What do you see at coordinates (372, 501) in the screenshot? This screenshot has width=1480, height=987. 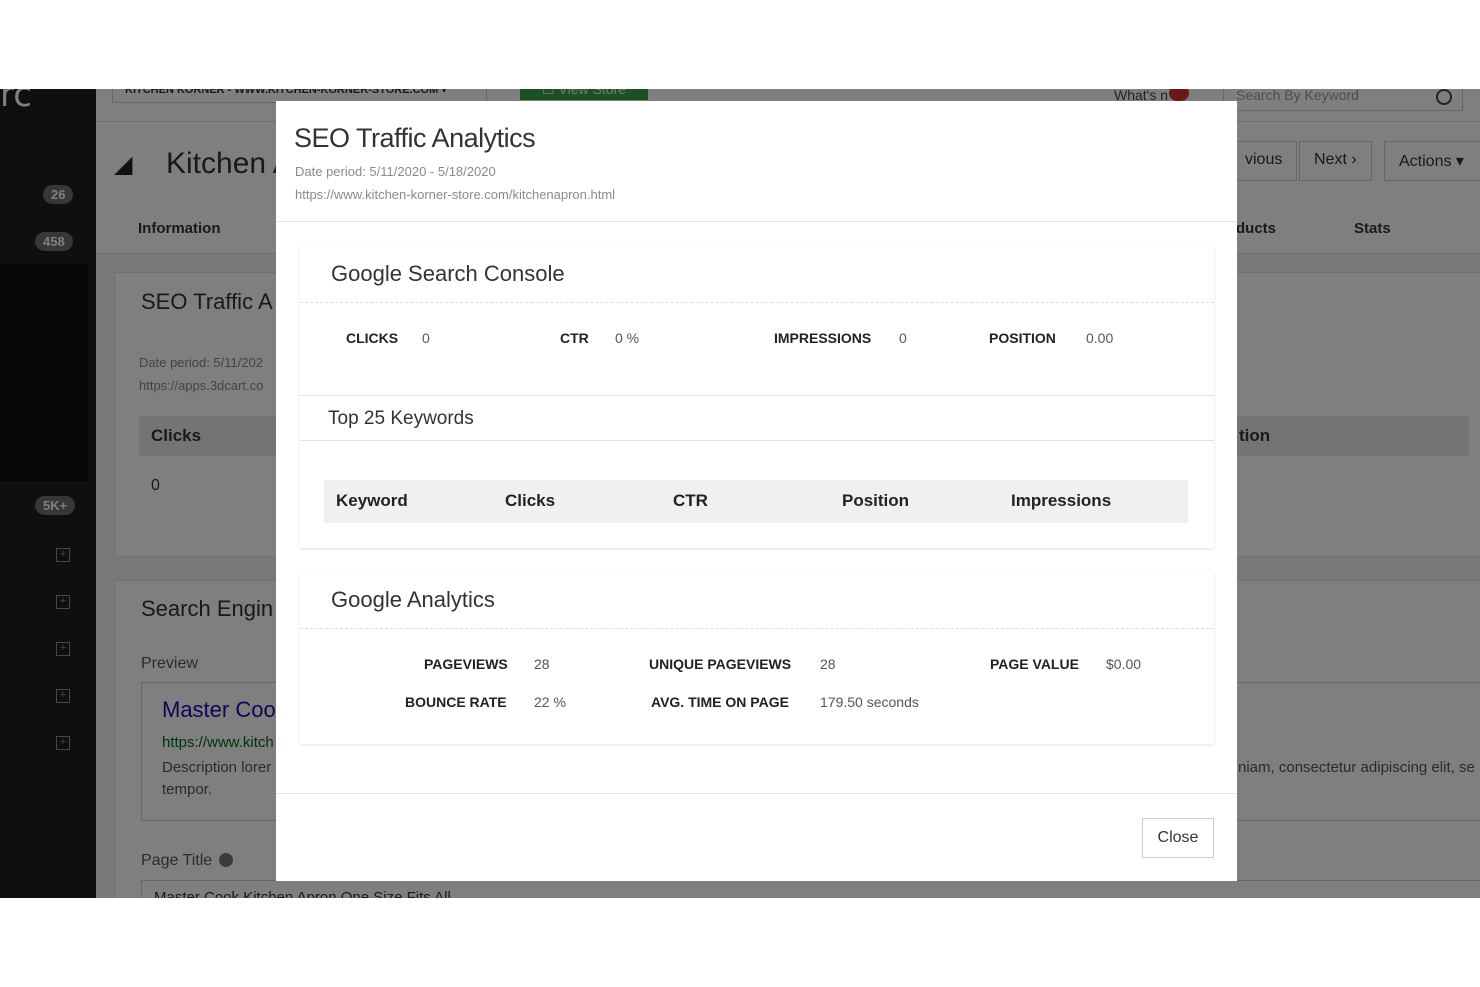 I see `keyword-column-header: Keyword` at bounding box center [372, 501].